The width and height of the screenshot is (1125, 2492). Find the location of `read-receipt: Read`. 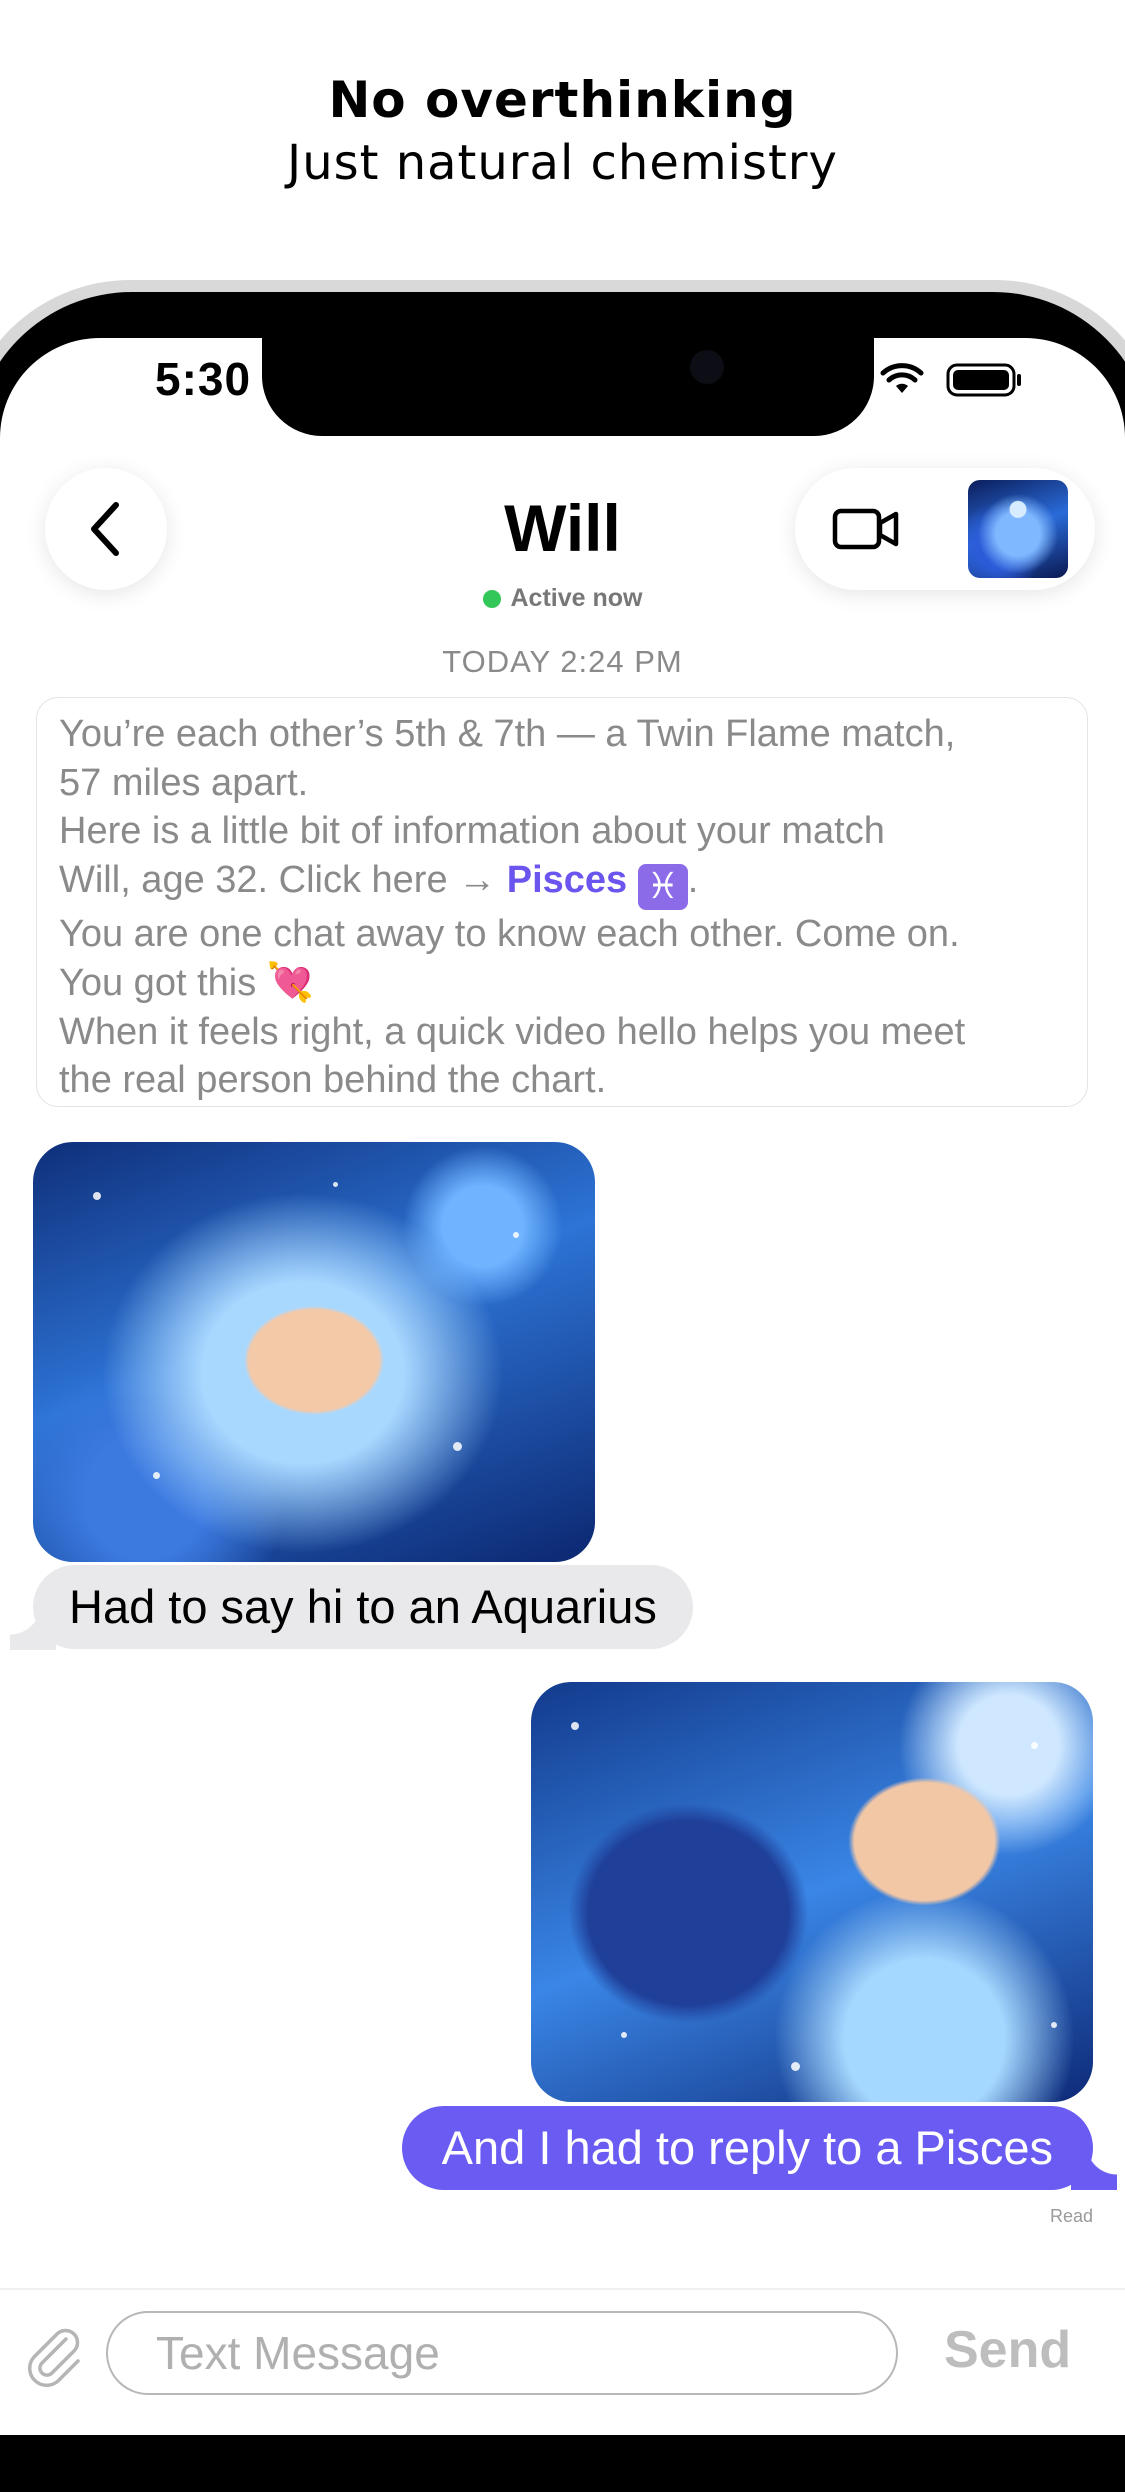

read-receipt: Read is located at coordinates (1071, 2216).